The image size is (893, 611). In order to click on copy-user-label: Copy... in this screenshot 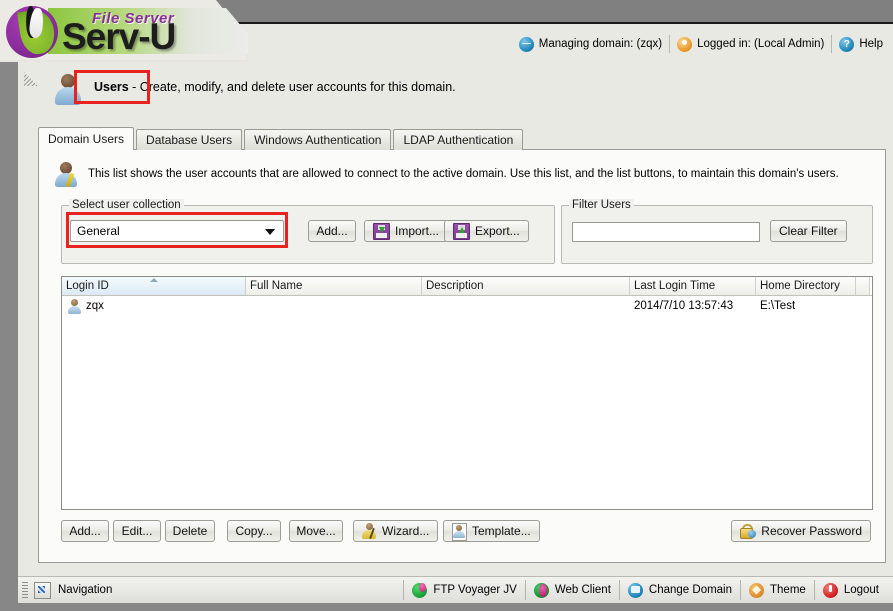, I will do `click(254, 531)`.